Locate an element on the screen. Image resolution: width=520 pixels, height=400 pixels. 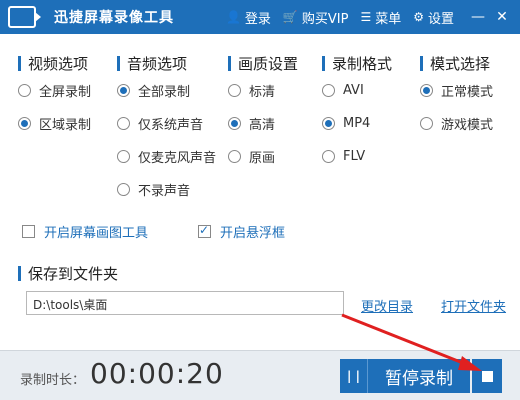
audio-option-all: 全部录制 is located at coordinates (166, 90).